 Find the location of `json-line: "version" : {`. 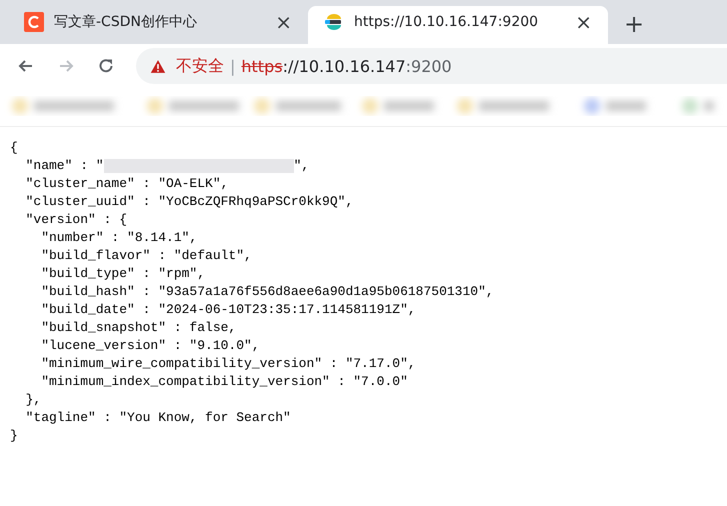

json-line: "version" : { is located at coordinates (76, 220).